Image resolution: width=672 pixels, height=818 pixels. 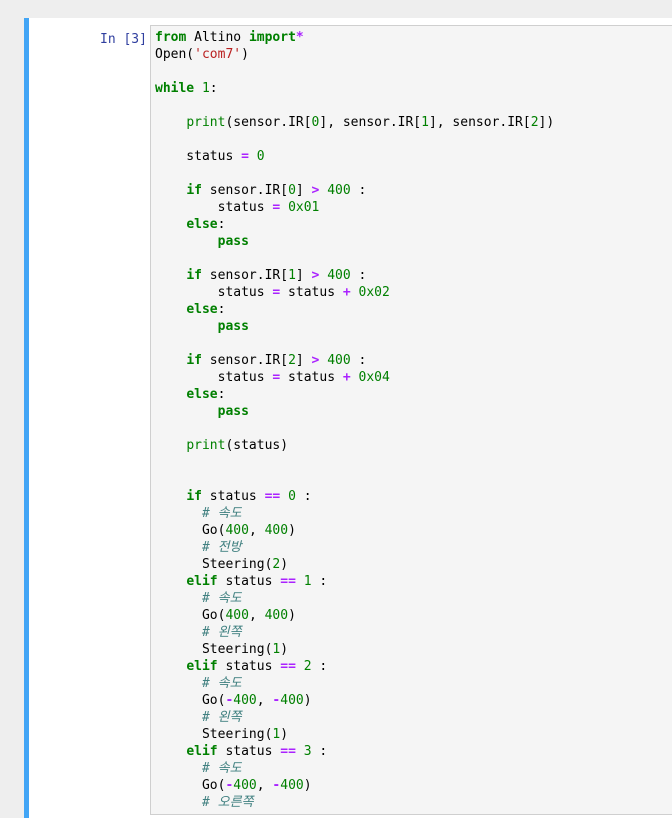 I want to click on code-line: status = status + 0x02, so click(x=354, y=292).